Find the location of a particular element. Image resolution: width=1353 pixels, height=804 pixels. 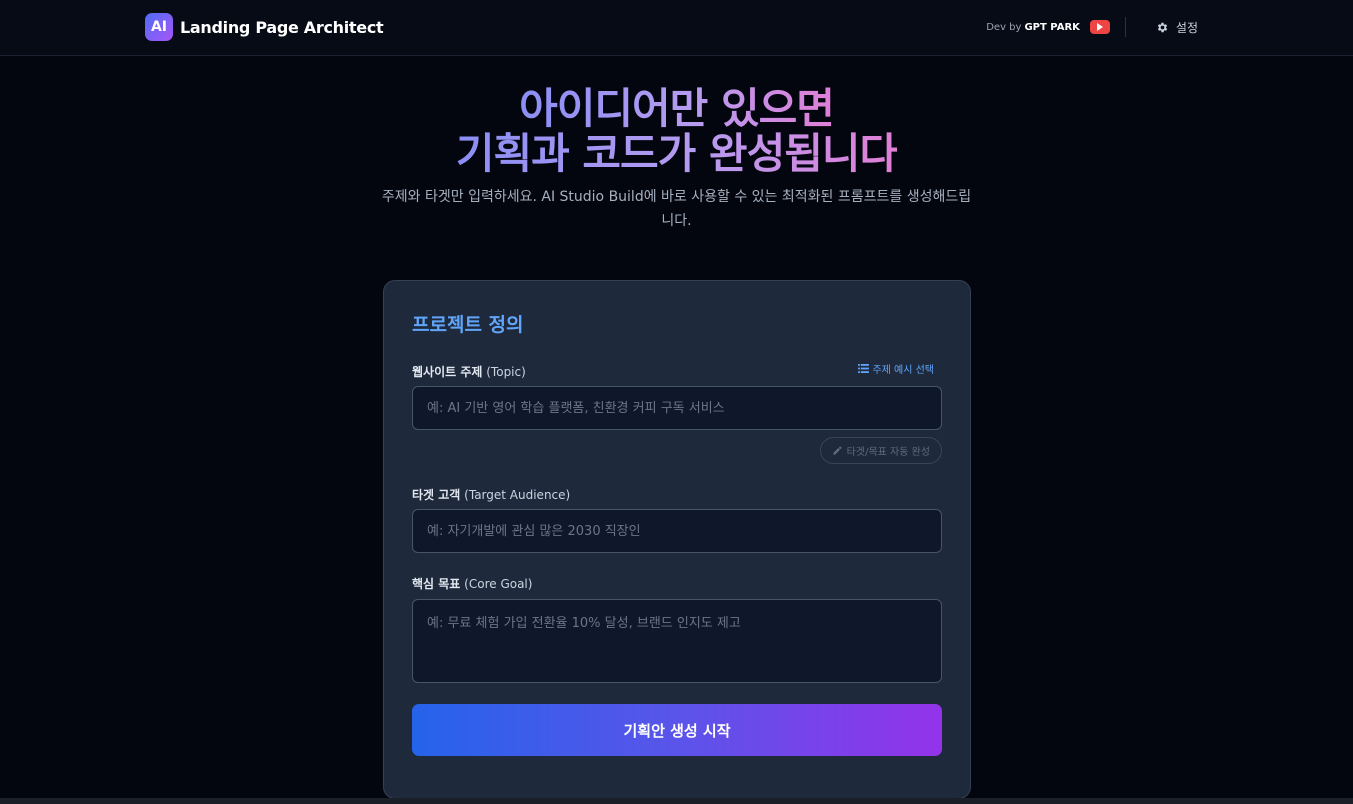

topic-example-label: 주제 예시 선택 is located at coordinates (903, 370).